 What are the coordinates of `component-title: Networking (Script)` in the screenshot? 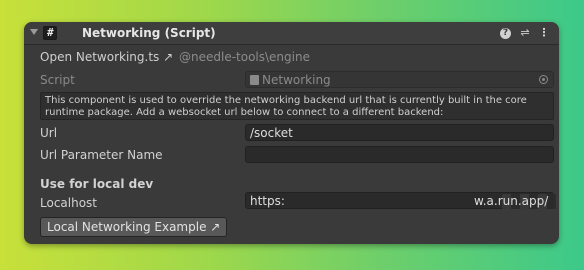 It's located at (149, 33).